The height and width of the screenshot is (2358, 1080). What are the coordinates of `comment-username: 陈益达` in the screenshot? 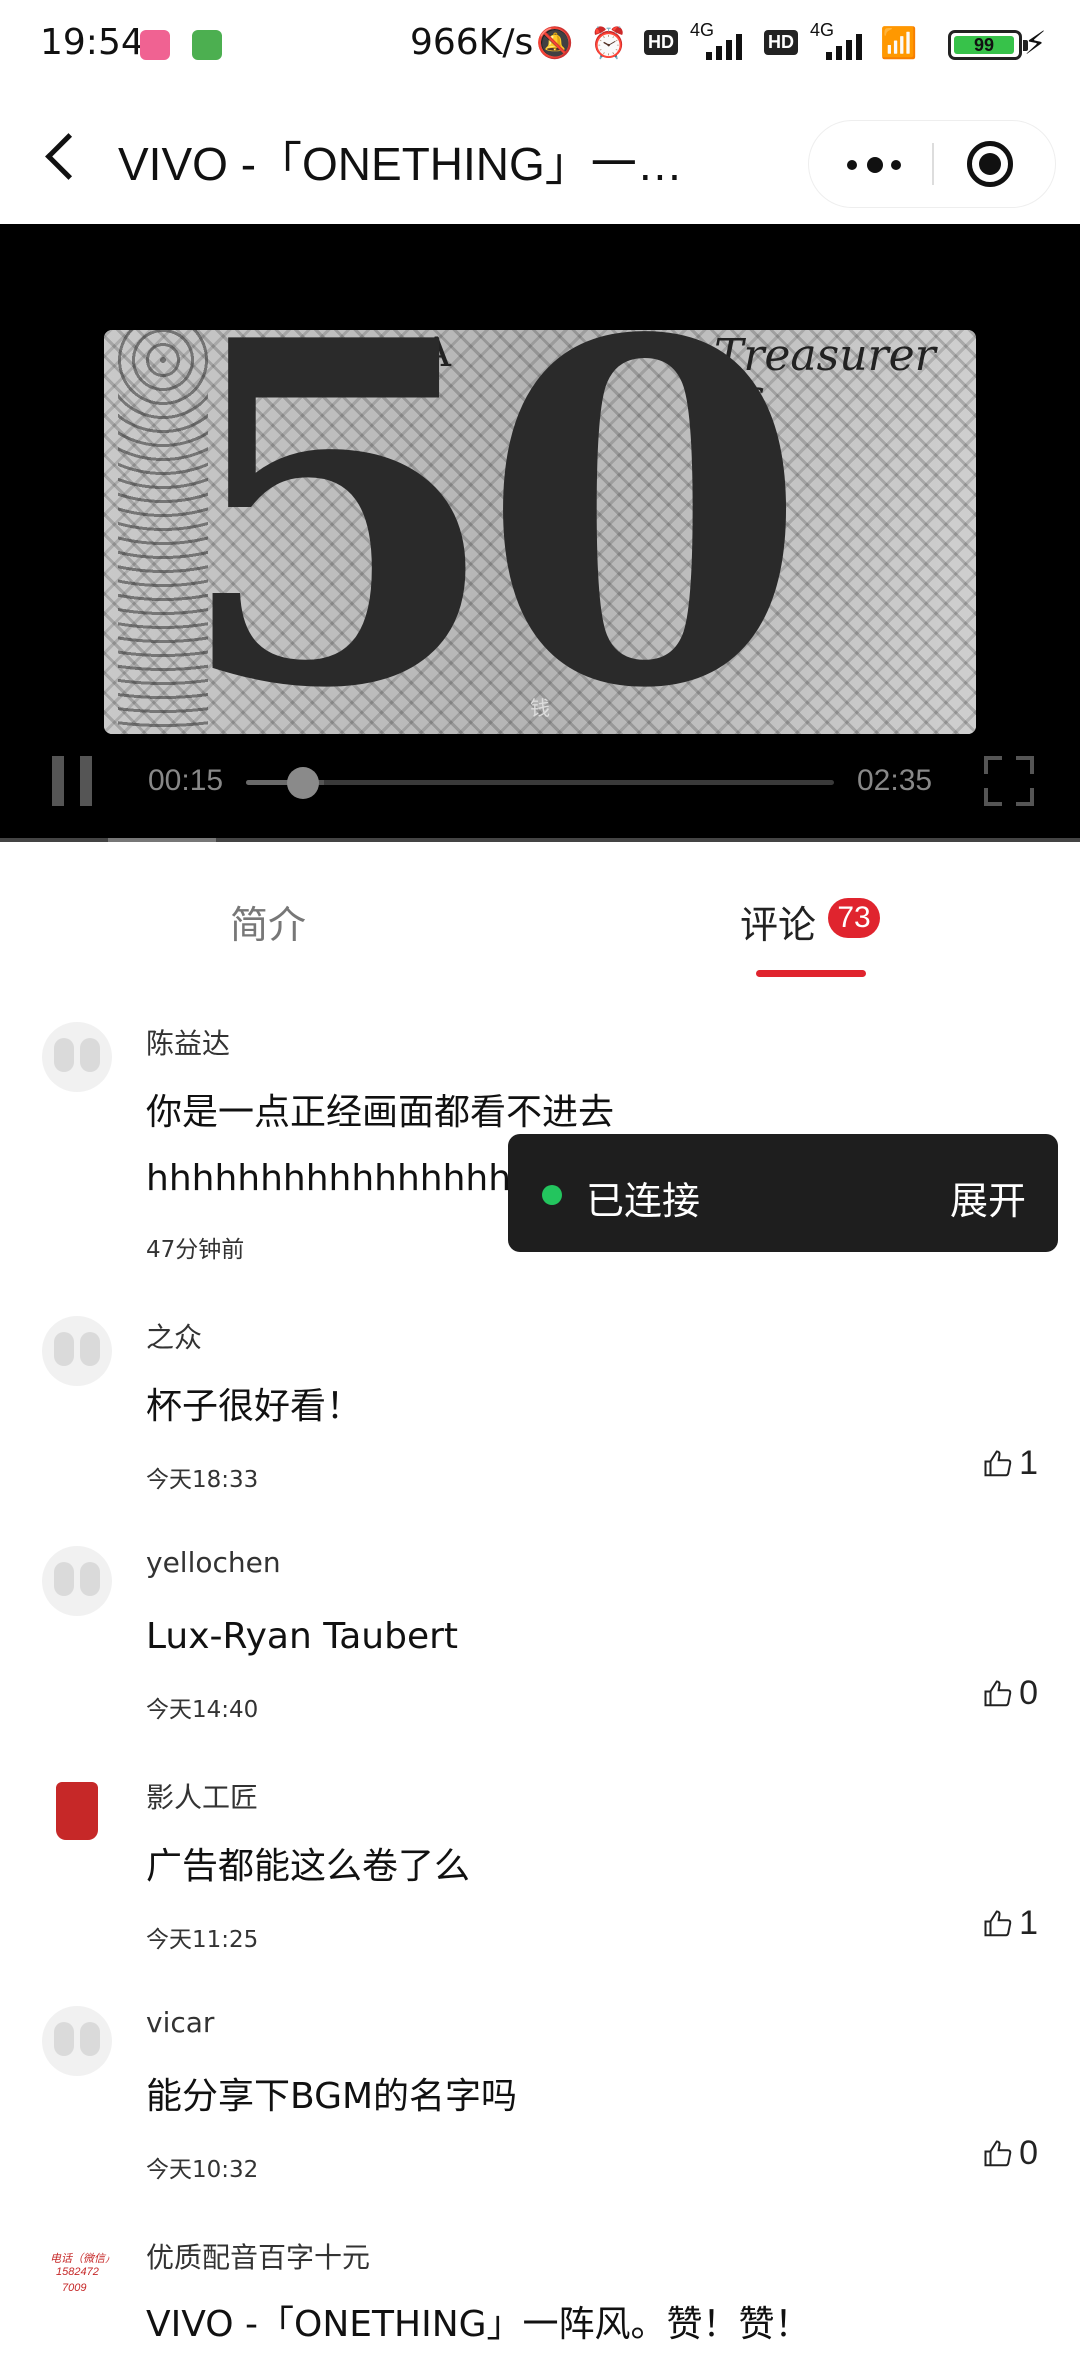 It's located at (188, 1042).